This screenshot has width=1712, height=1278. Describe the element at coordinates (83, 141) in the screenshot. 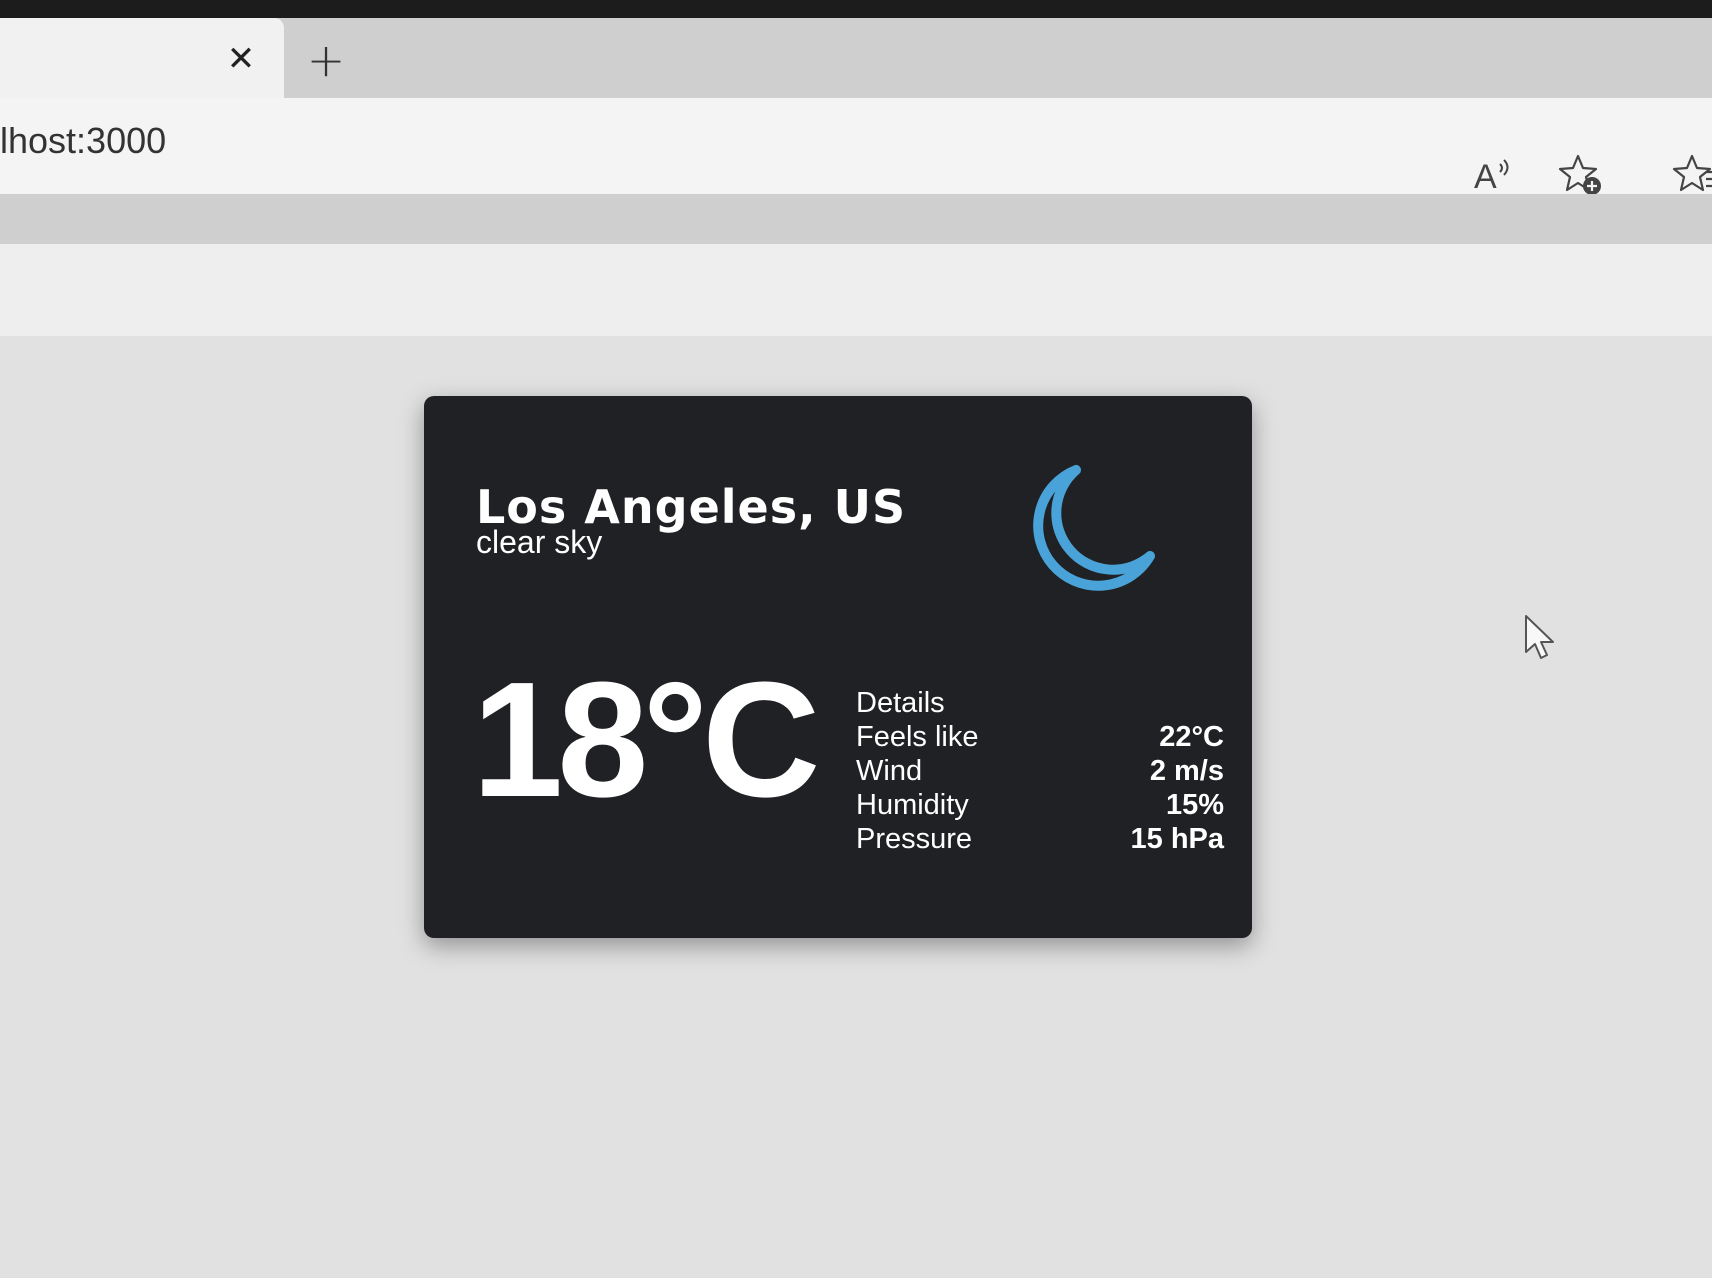

I see `url-field: lhost:3000` at that location.